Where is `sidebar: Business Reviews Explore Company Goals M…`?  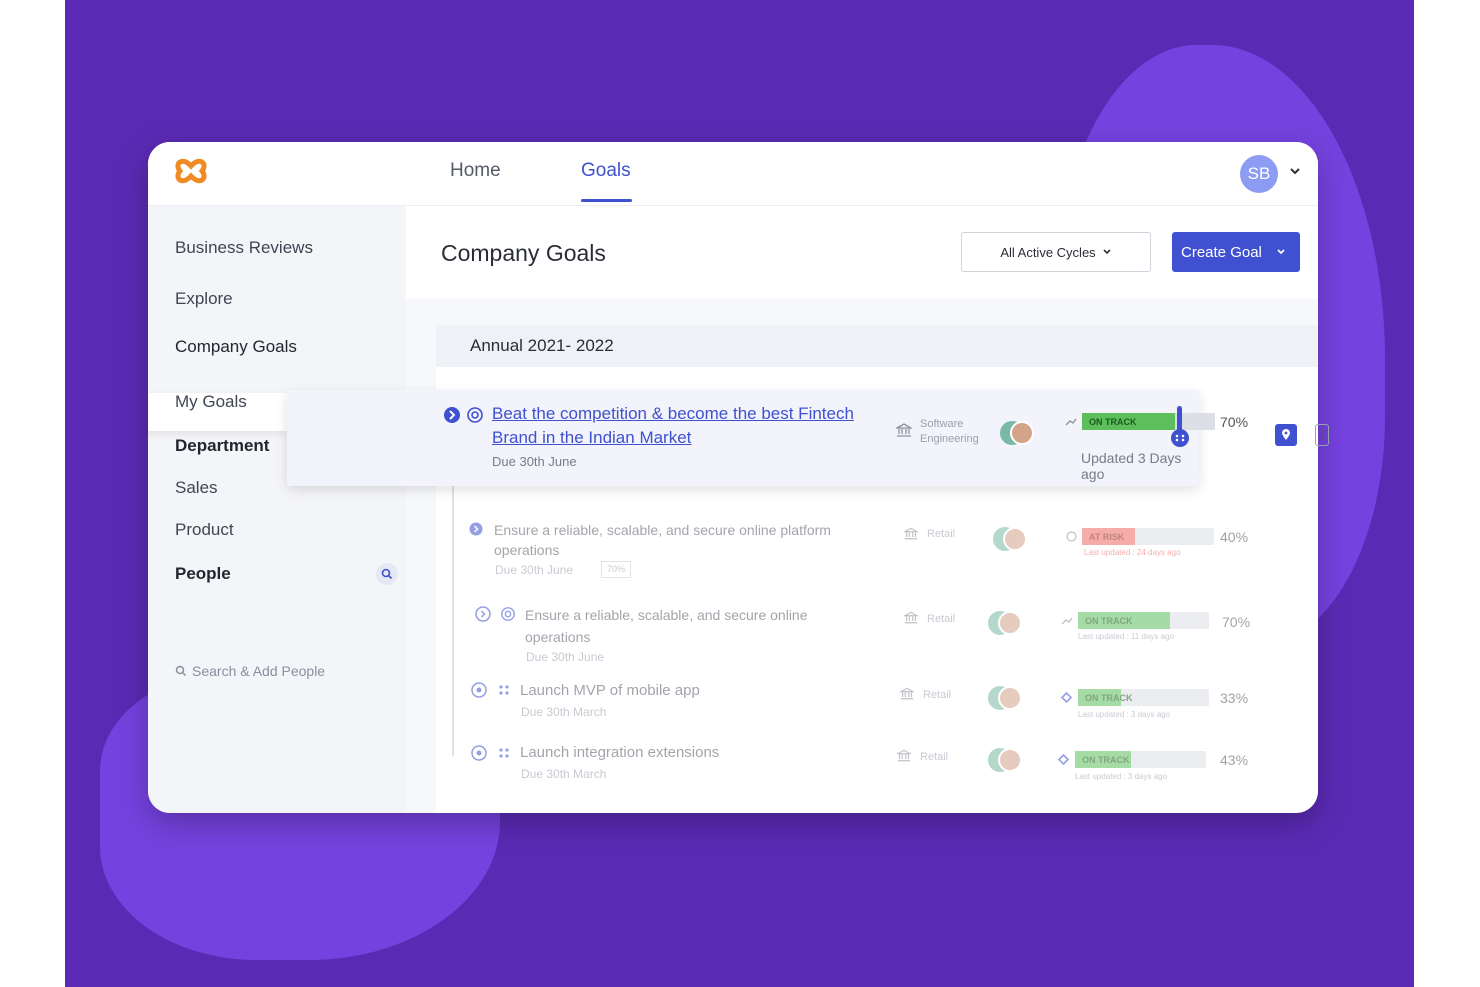 sidebar: Business Reviews Explore Company Goals M… is located at coordinates (277, 509).